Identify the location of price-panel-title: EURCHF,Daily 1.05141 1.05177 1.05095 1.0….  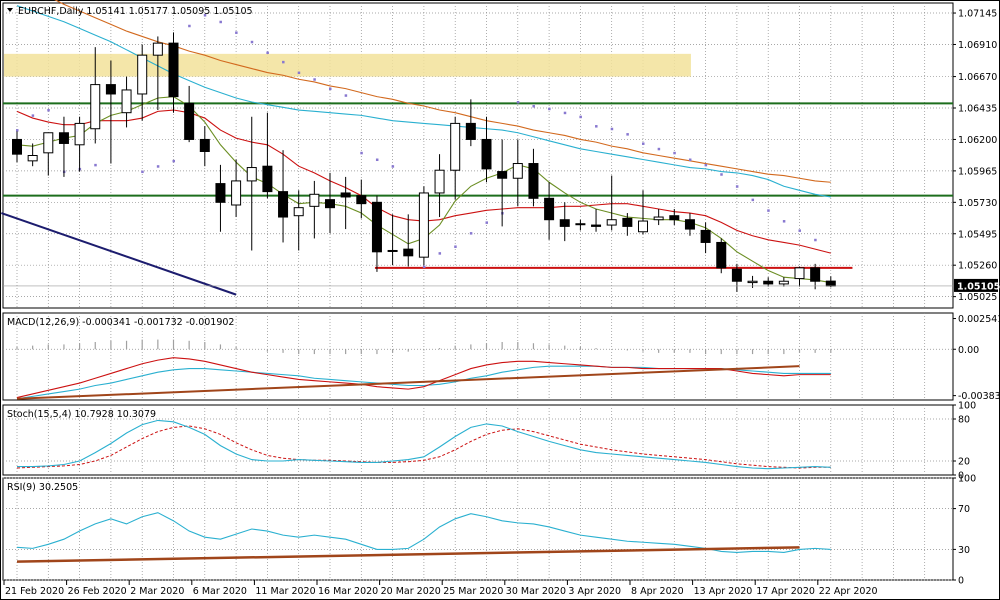
(135, 11).